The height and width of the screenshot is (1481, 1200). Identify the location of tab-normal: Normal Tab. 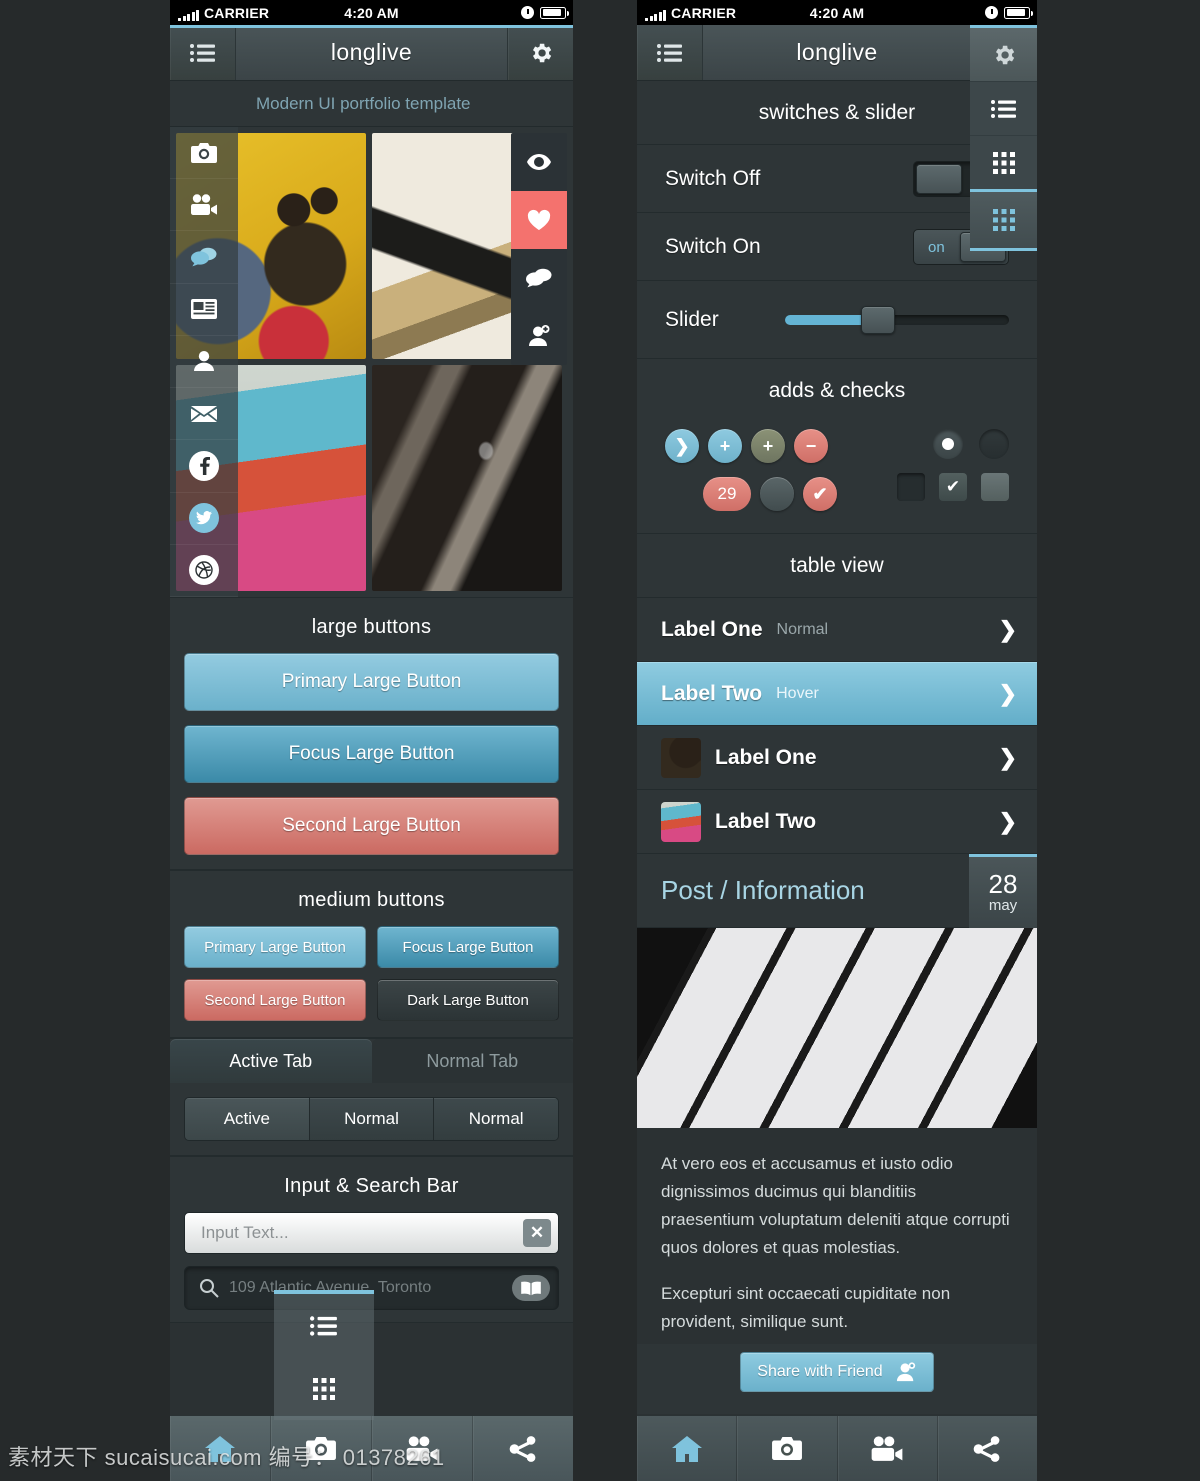
(472, 1061).